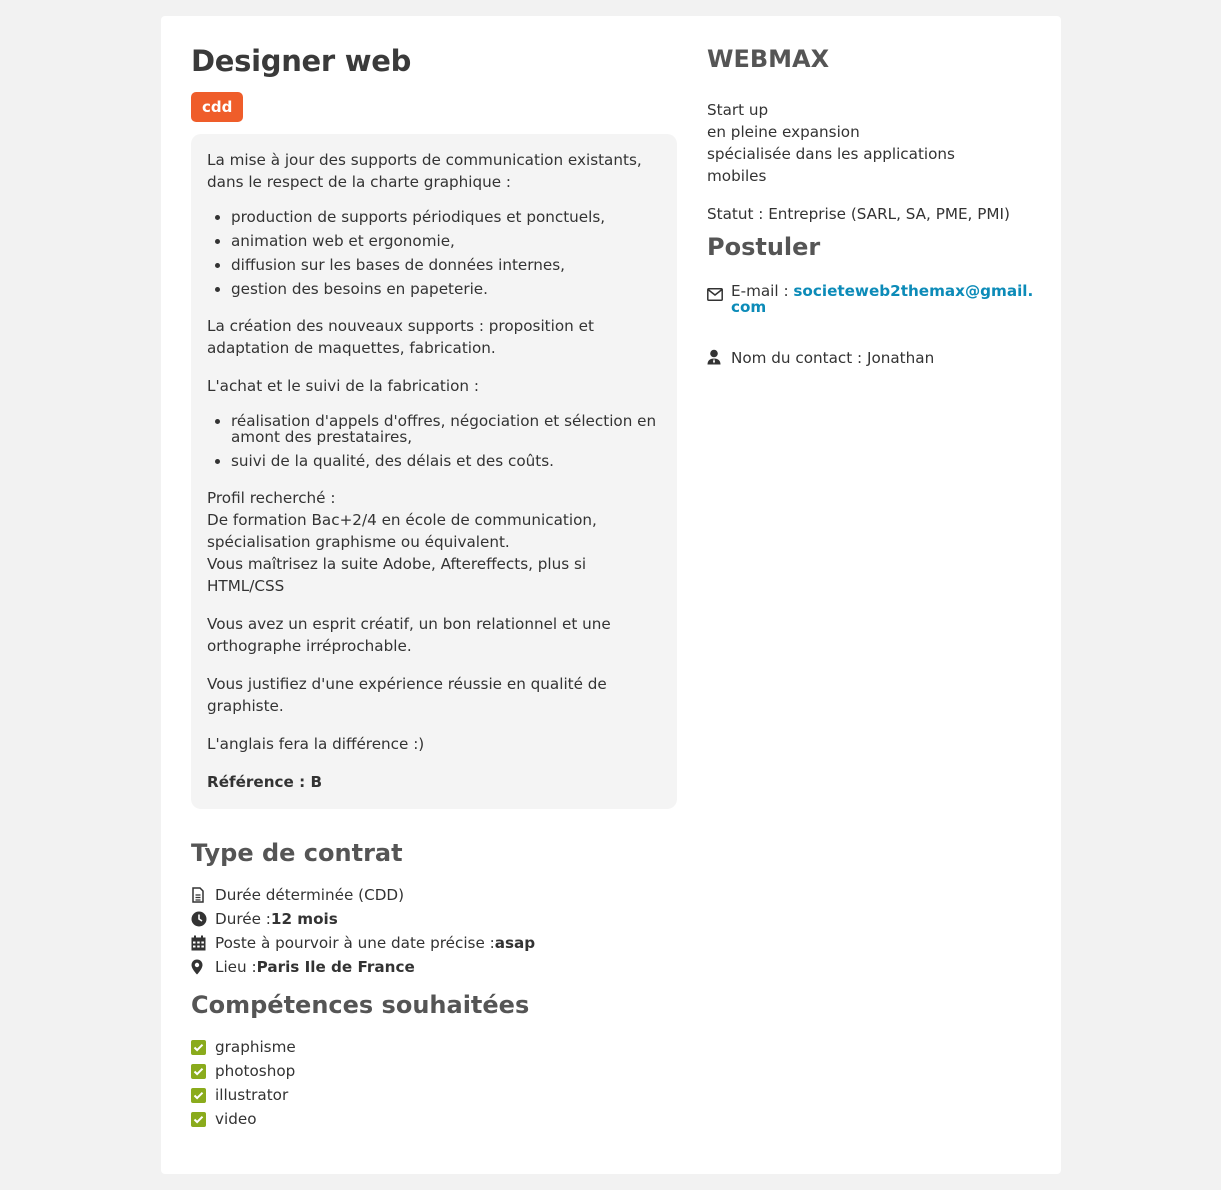 This screenshot has height=1190, width=1221. I want to click on skill-label: illustrator, so click(252, 1095).